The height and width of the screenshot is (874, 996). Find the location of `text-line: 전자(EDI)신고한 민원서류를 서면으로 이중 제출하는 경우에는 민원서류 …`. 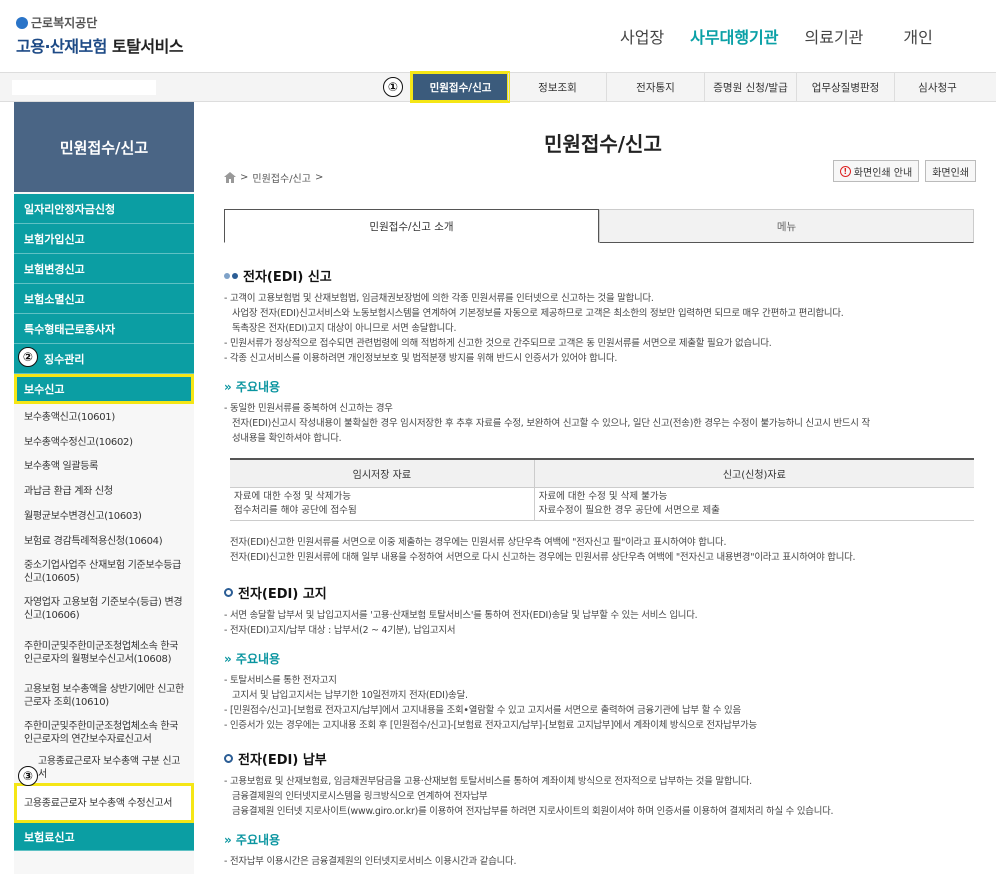

text-line: 전자(EDI)신고한 민원서류를 서면으로 이중 제출하는 경우에는 민원서류 … is located at coordinates (478, 542).